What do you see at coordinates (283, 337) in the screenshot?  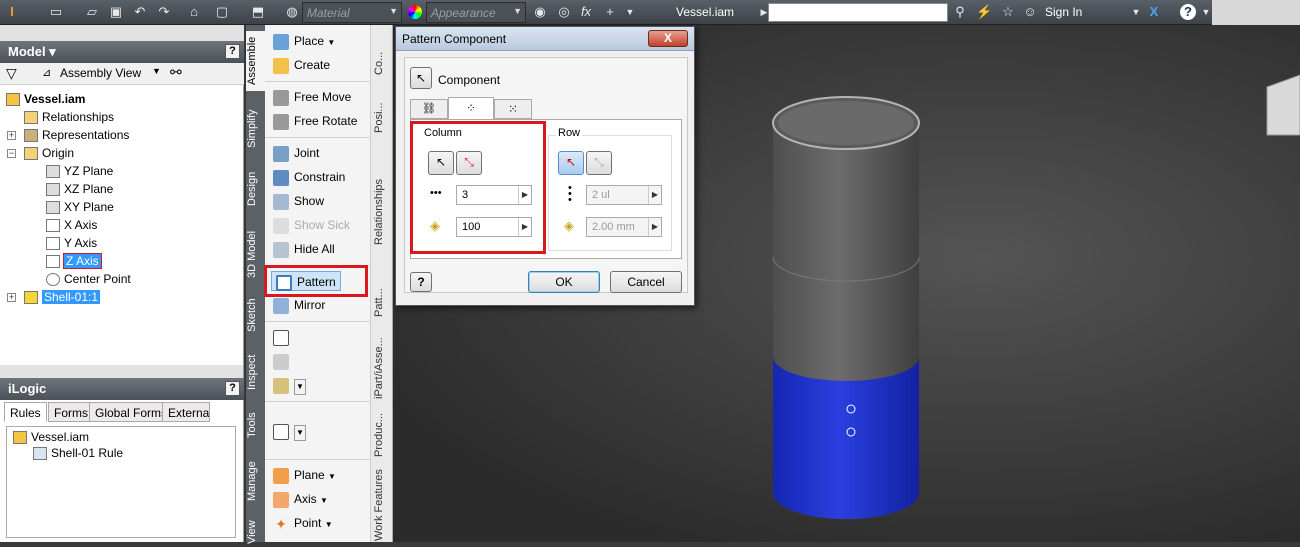 I see `ipart-button` at bounding box center [283, 337].